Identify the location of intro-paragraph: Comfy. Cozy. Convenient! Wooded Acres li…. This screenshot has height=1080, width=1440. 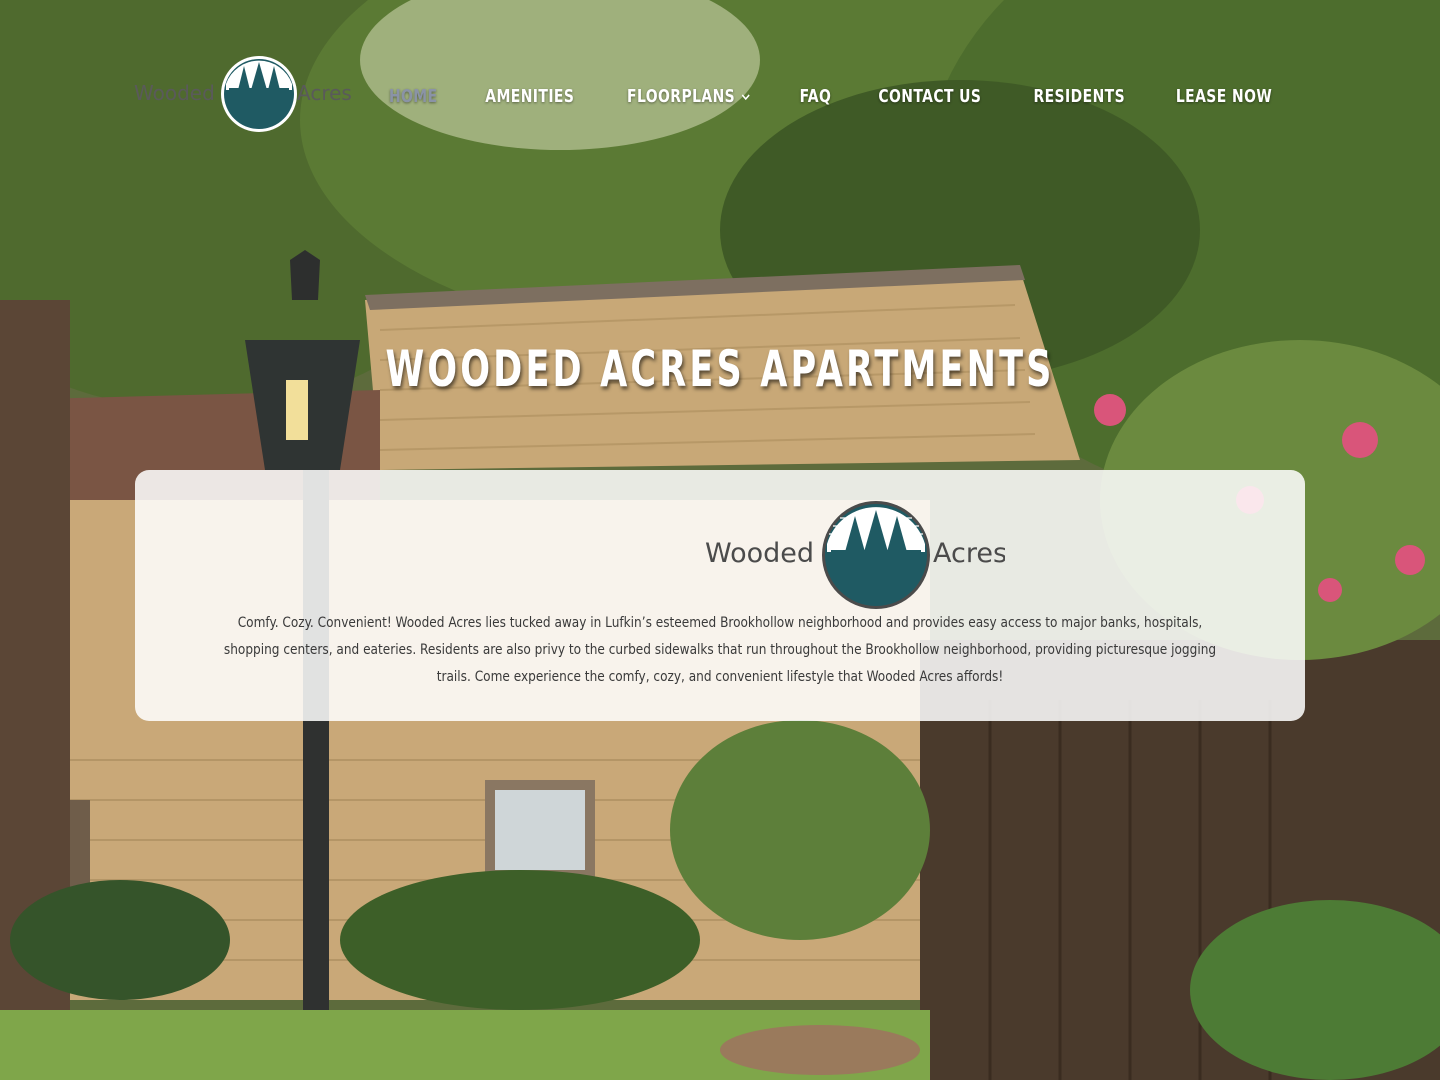
(720, 650).